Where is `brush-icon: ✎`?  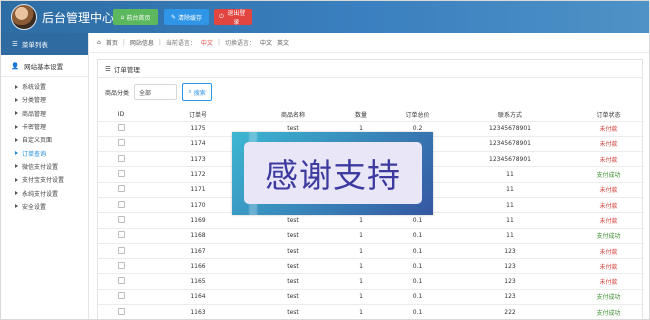 brush-icon: ✎ is located at coordinates (173, 17).